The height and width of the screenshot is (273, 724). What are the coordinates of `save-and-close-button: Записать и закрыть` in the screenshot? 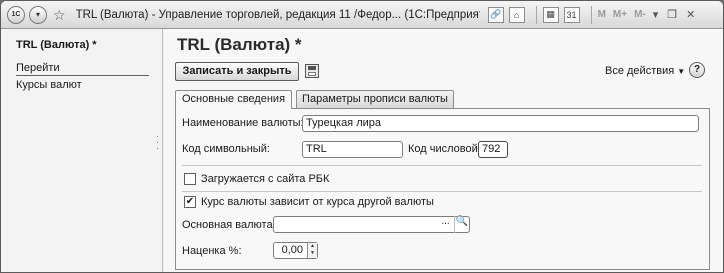 It's located at (237, 71).